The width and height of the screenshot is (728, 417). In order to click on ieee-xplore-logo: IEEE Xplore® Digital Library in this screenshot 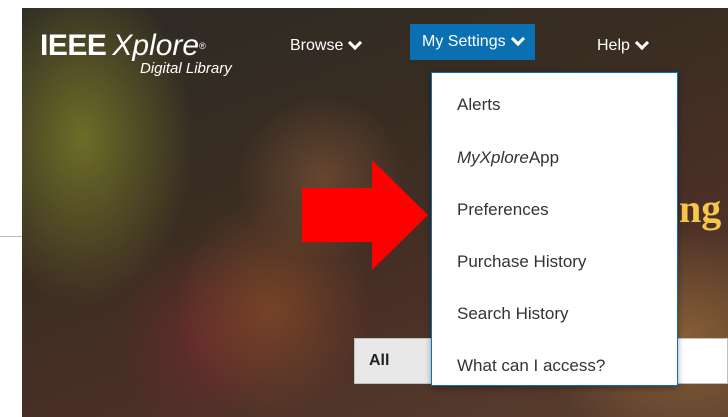, I will do `click(136, 53)`.